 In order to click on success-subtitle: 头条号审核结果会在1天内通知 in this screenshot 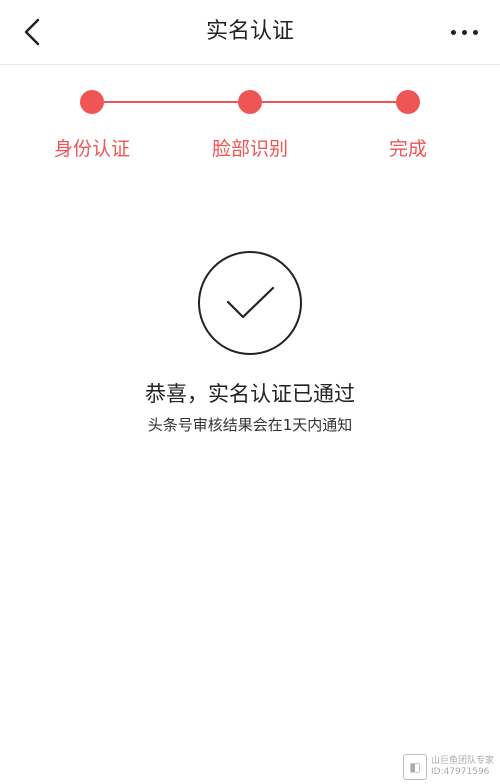, I will do `click(250, 425)`.